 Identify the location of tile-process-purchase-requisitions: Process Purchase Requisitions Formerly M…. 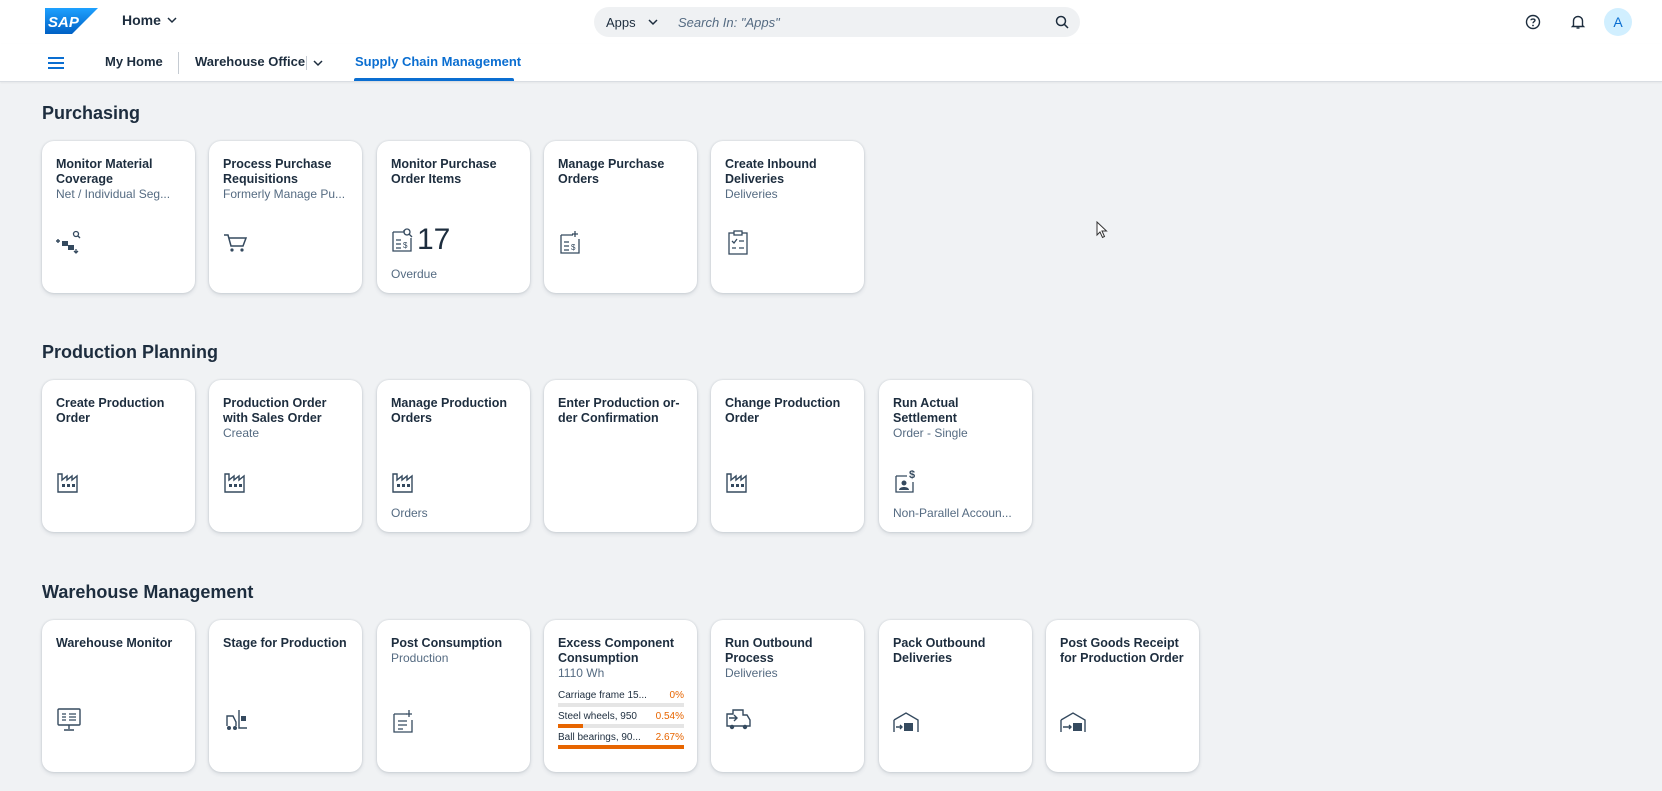
(285, 217).